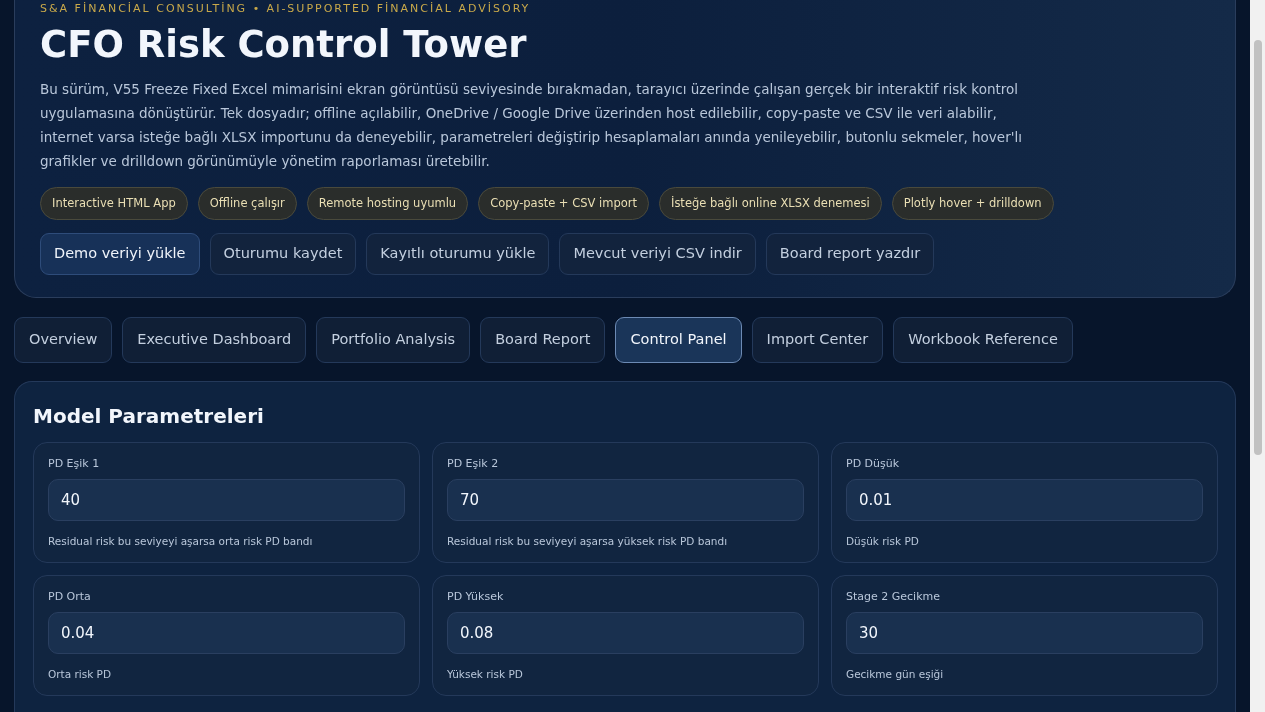  I want to click on scrollbar, so click(1257, 356).